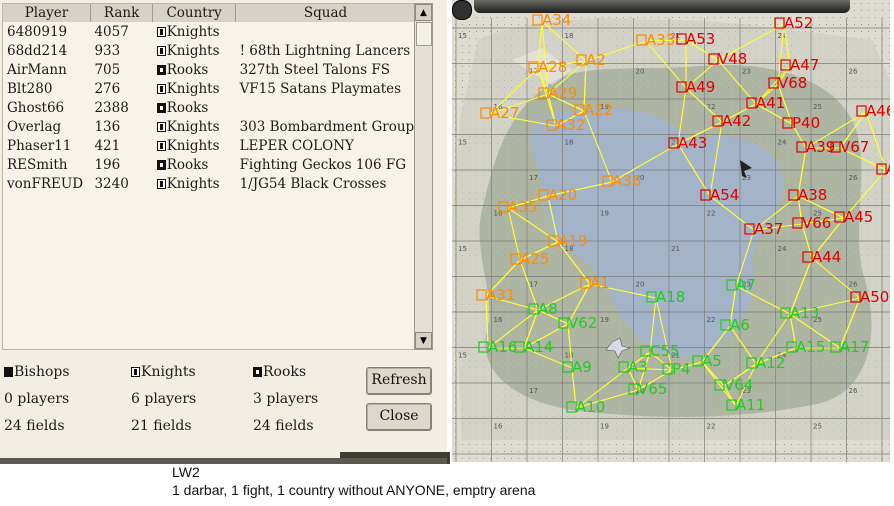 This screenshot has height=506, width=894. I want to click on table-row: vonFREUD 3240 Knights 1/JG54 Black Crosses, so click(209, 183).